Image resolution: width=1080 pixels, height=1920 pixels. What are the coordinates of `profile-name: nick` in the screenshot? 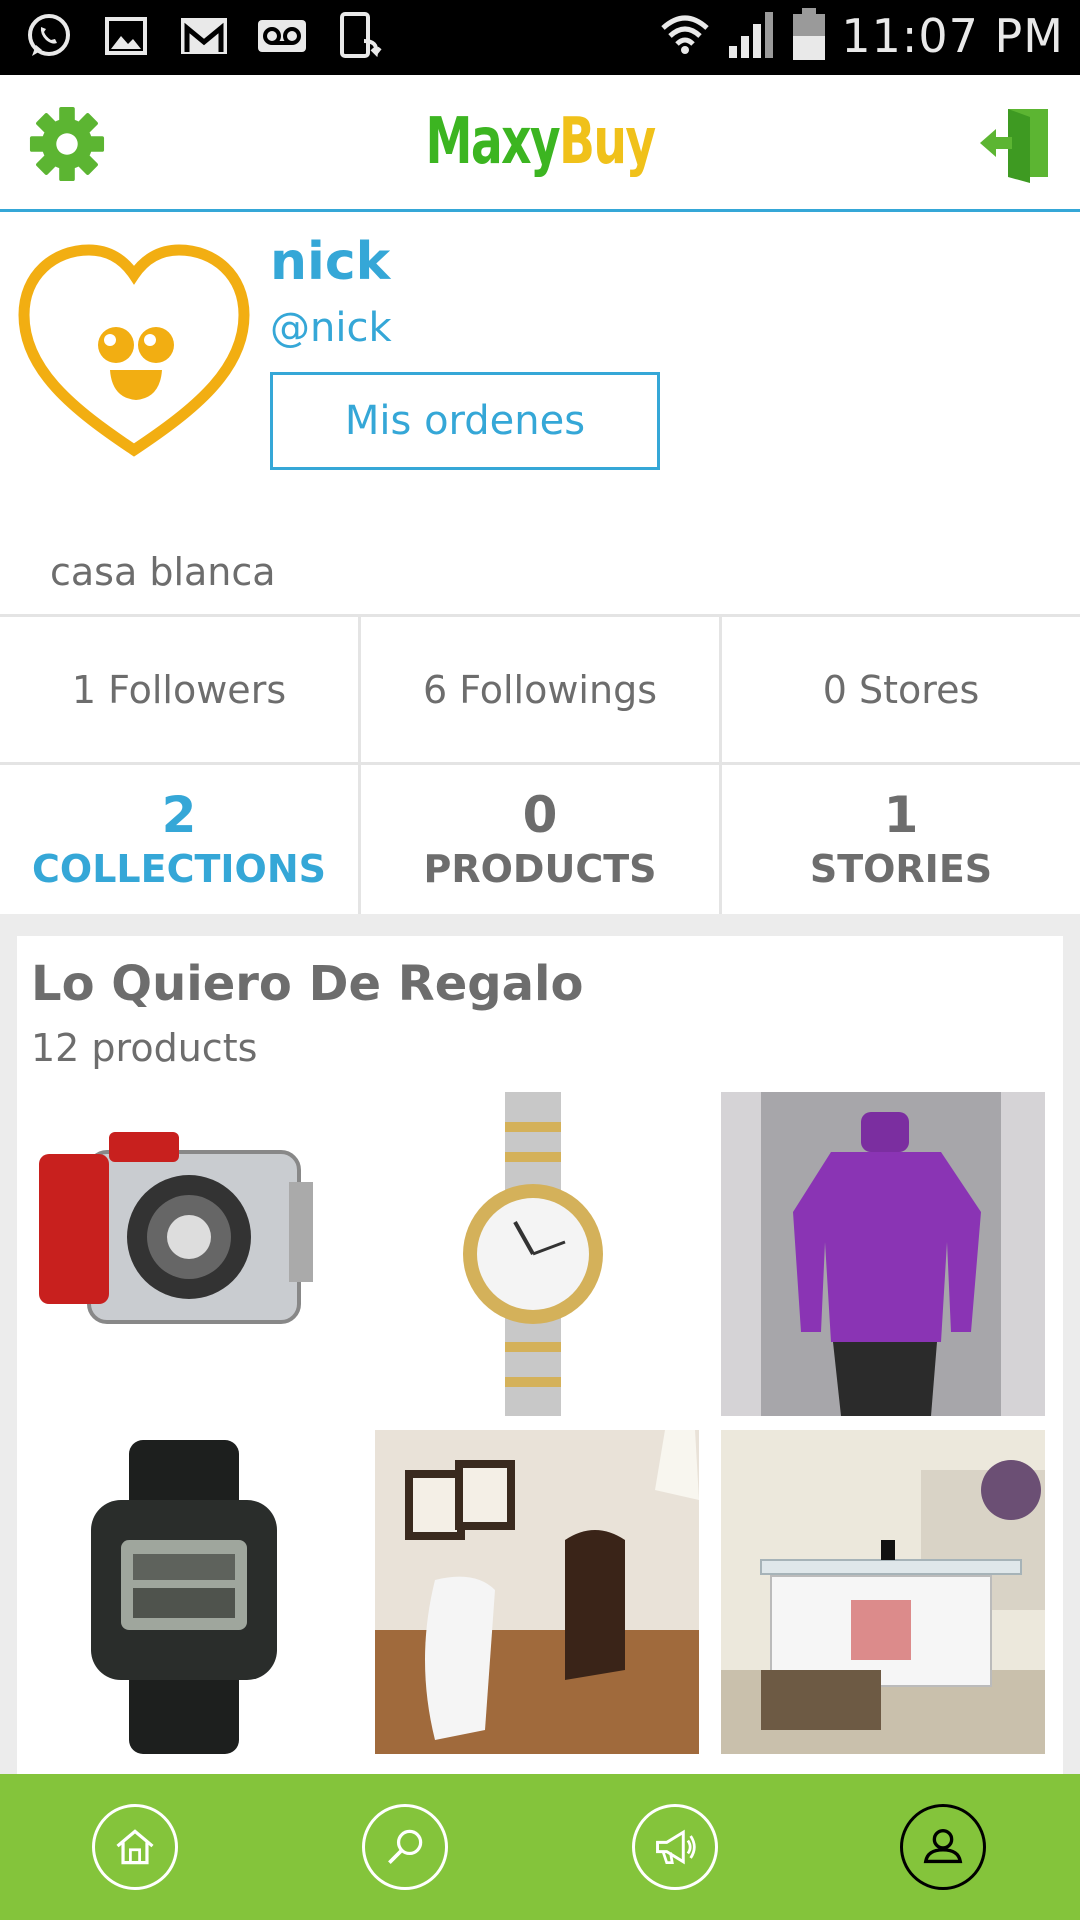 It's located at (330, 262).